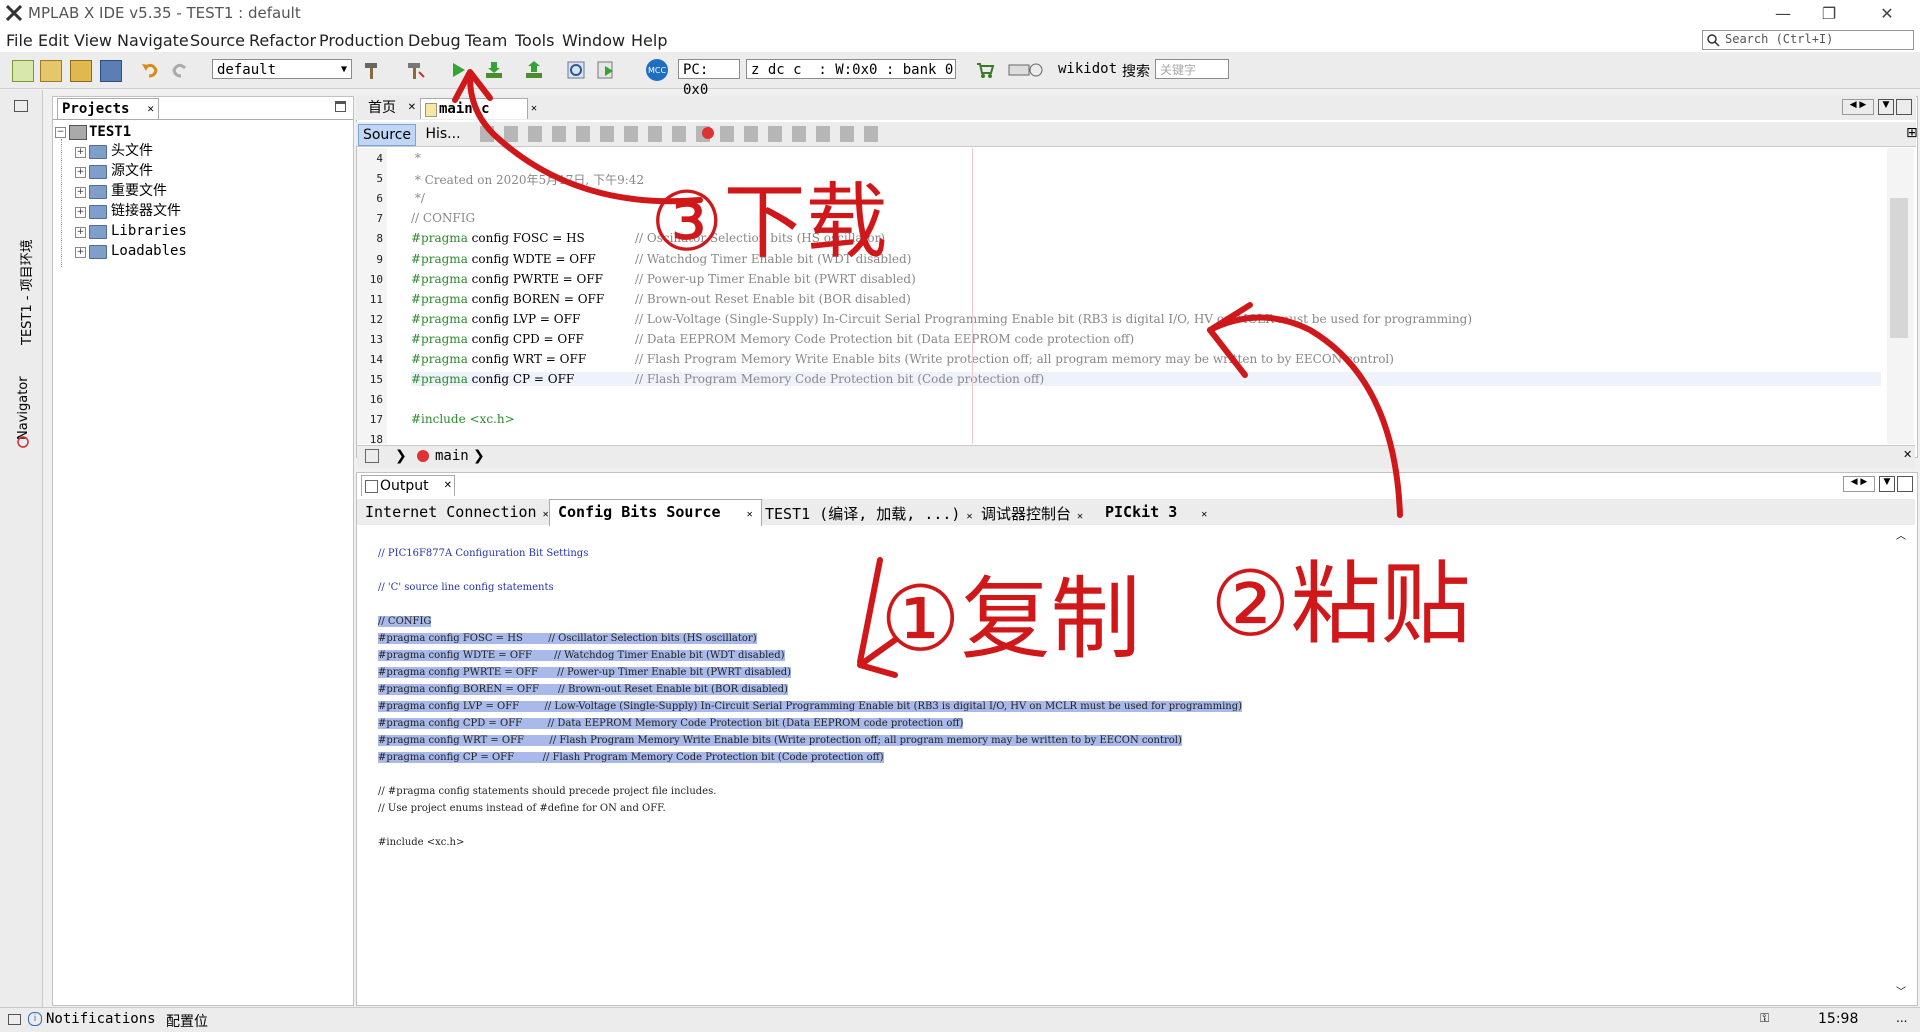  I want to click on new-project-icon, so click(51, 71).